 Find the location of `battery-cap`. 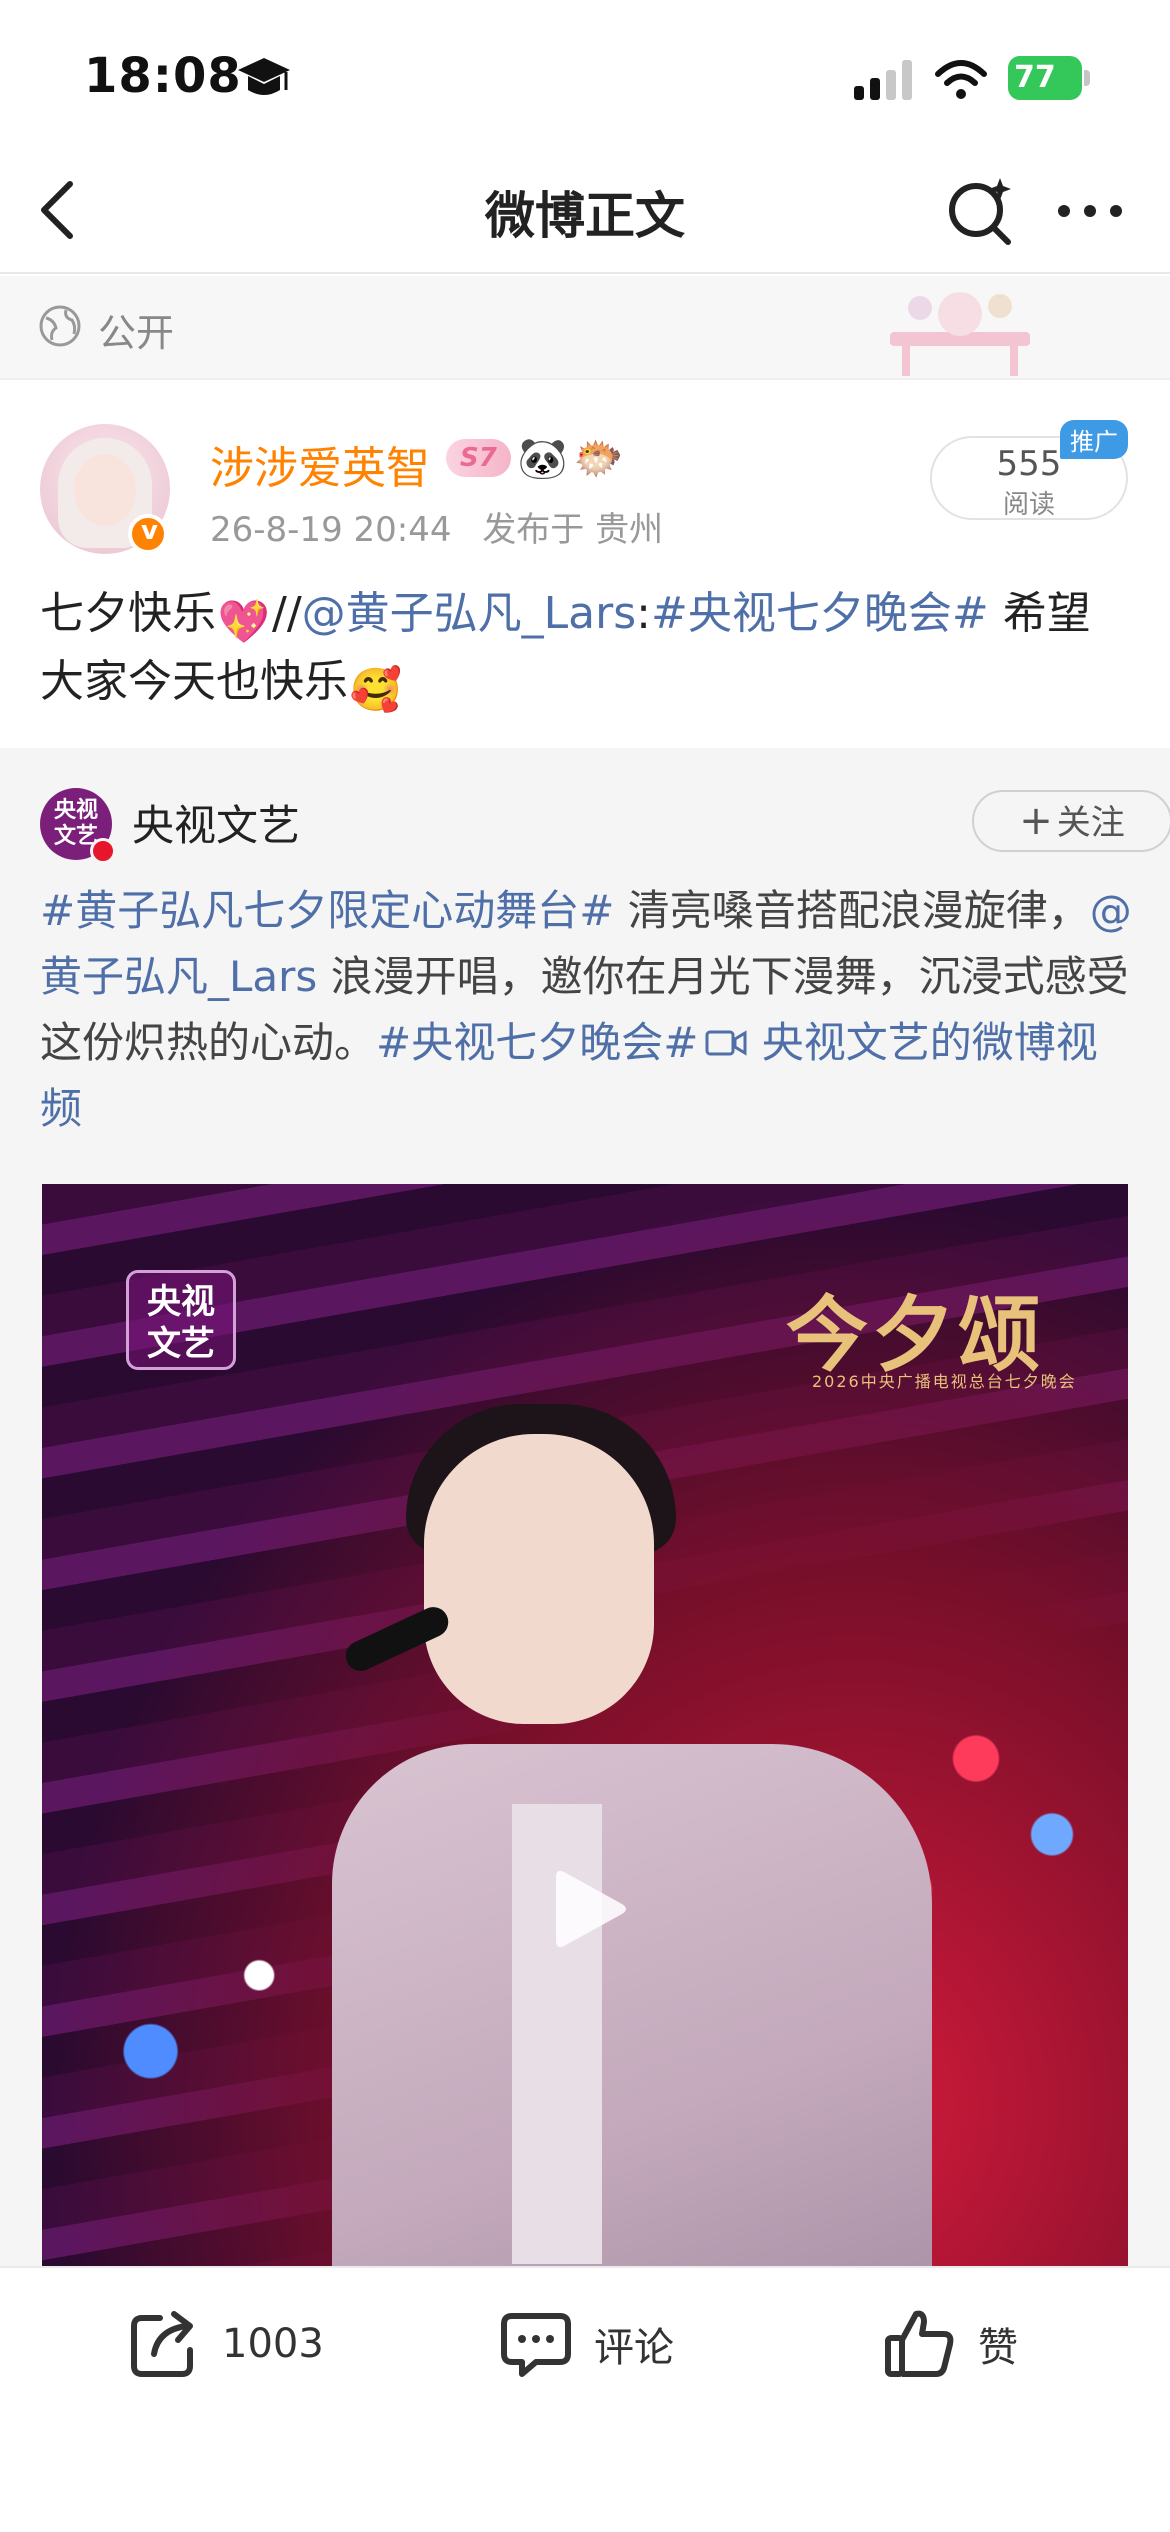

battery-cap is located at coordinates (1087, 78).